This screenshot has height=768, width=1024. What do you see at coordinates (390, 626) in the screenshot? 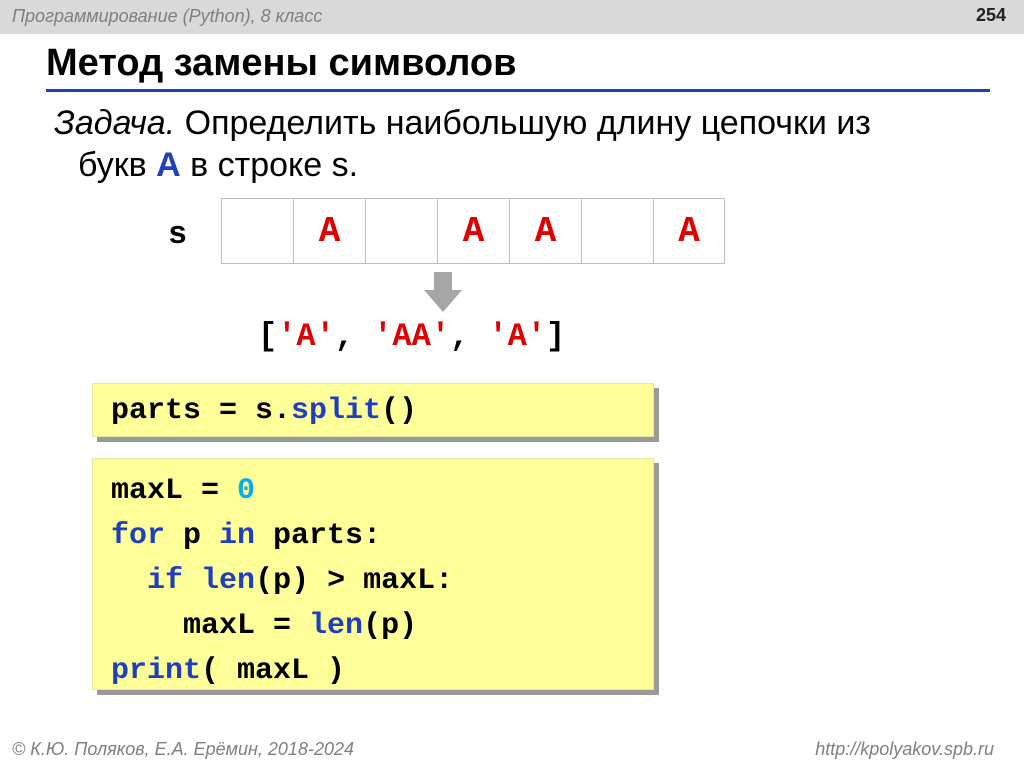
I see `code-token: (p)` at bounding box center [390, 626].